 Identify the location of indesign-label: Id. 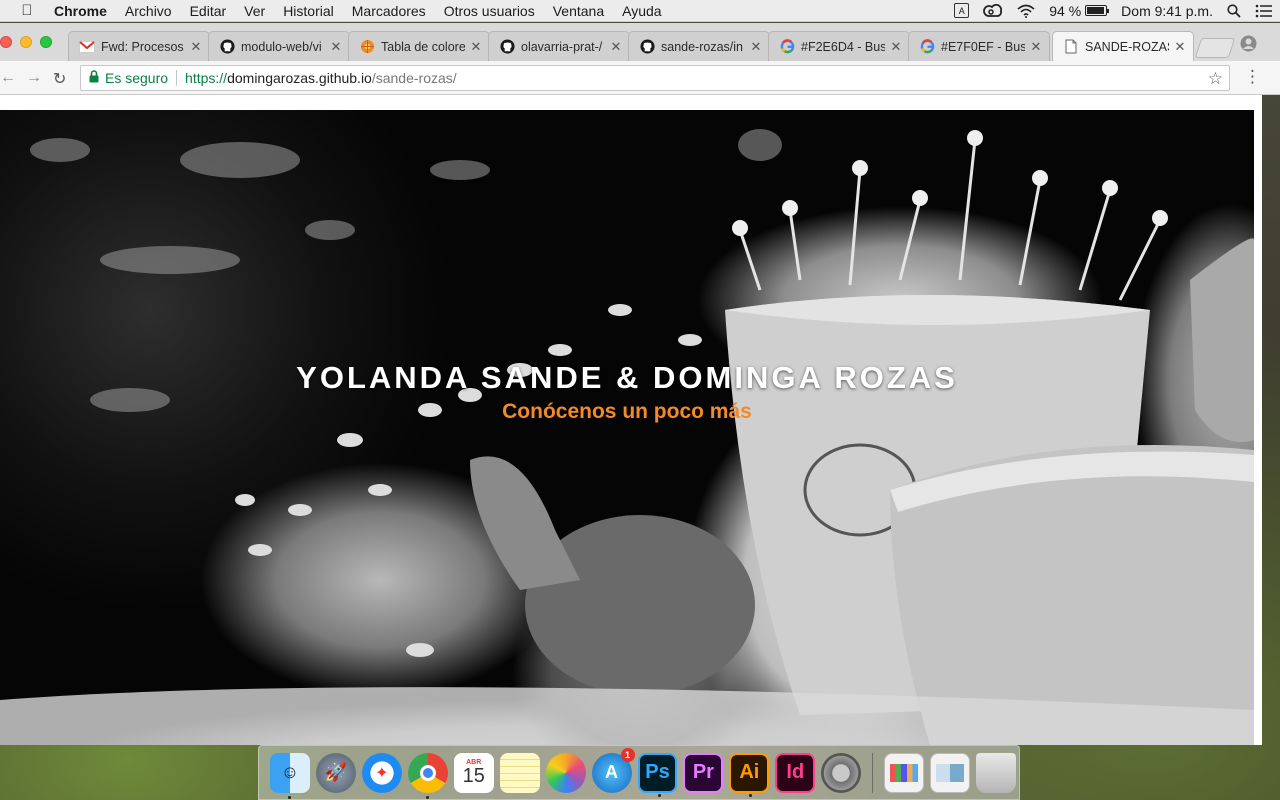
(795, 772).